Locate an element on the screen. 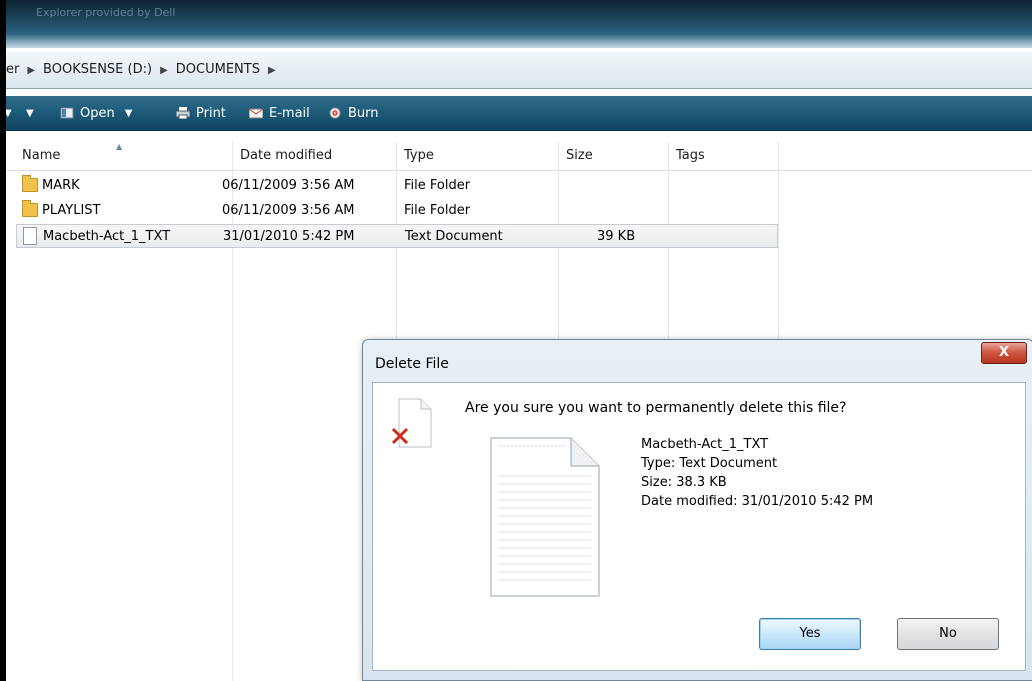 This screenshot has width=1032, height=681. yes-button: Yes is located at coordinates (810, 634).